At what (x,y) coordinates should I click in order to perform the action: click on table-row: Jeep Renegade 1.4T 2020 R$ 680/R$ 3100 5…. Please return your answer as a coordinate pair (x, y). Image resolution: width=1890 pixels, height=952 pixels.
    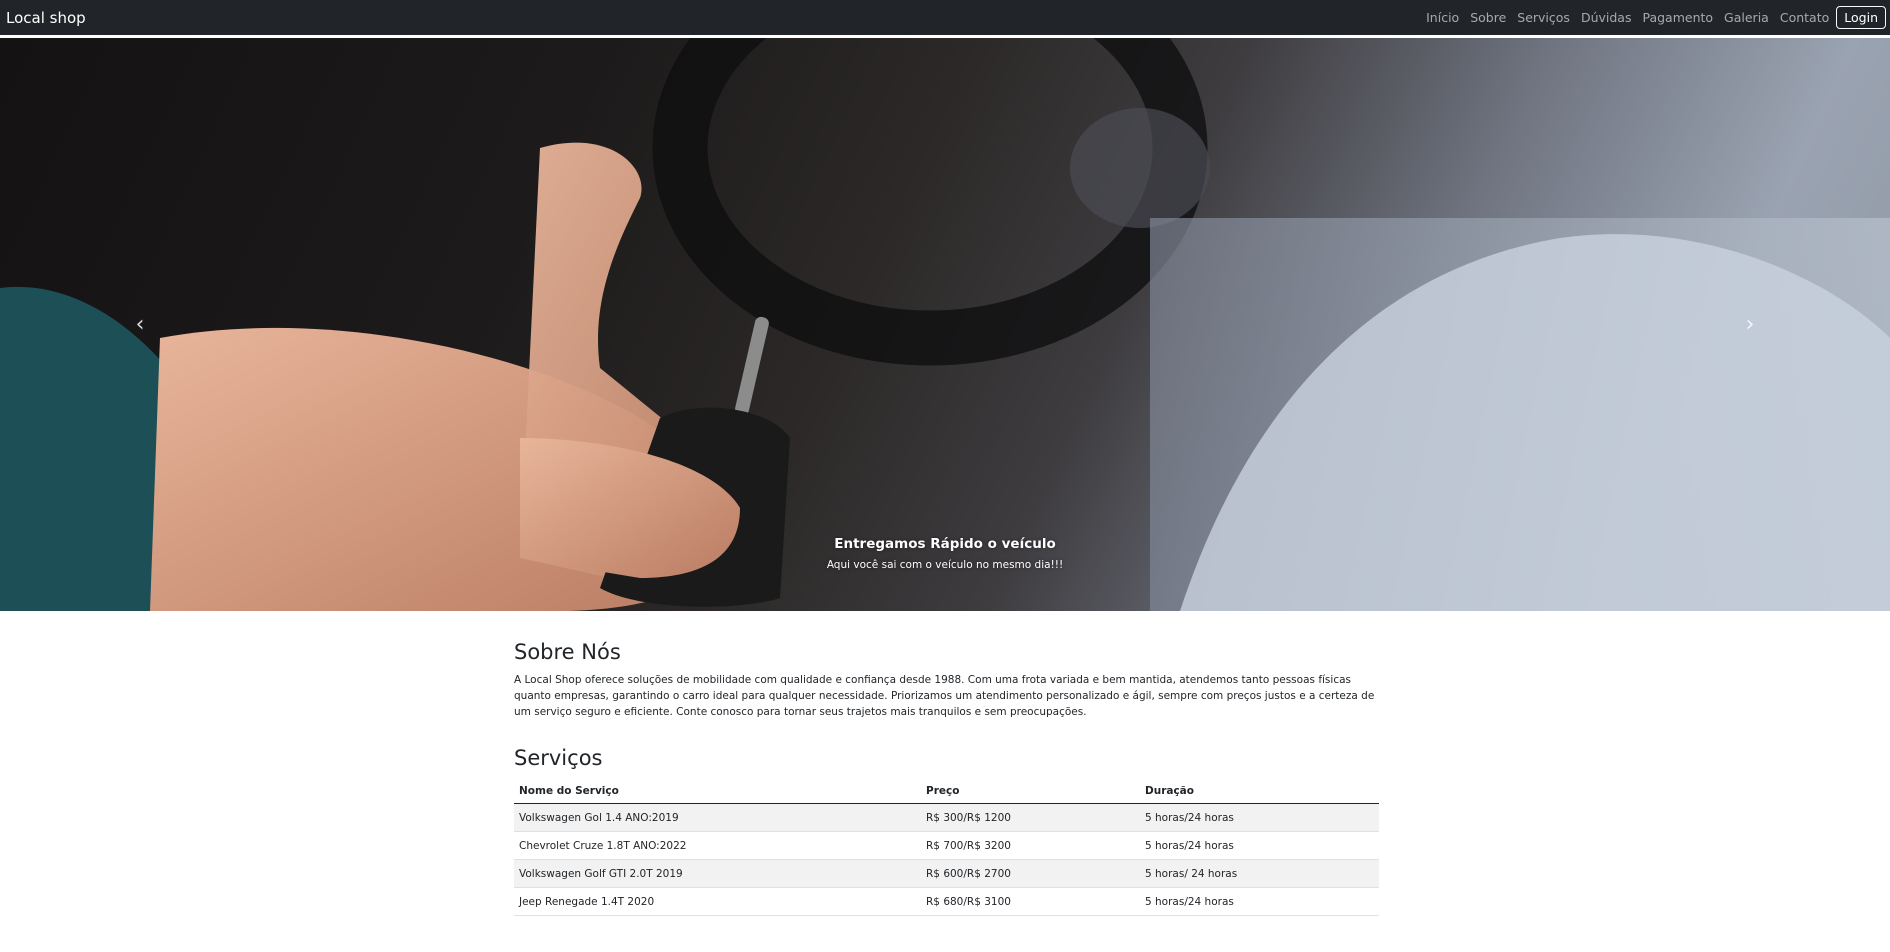
    Looking at the image, I should click on (946, 902).